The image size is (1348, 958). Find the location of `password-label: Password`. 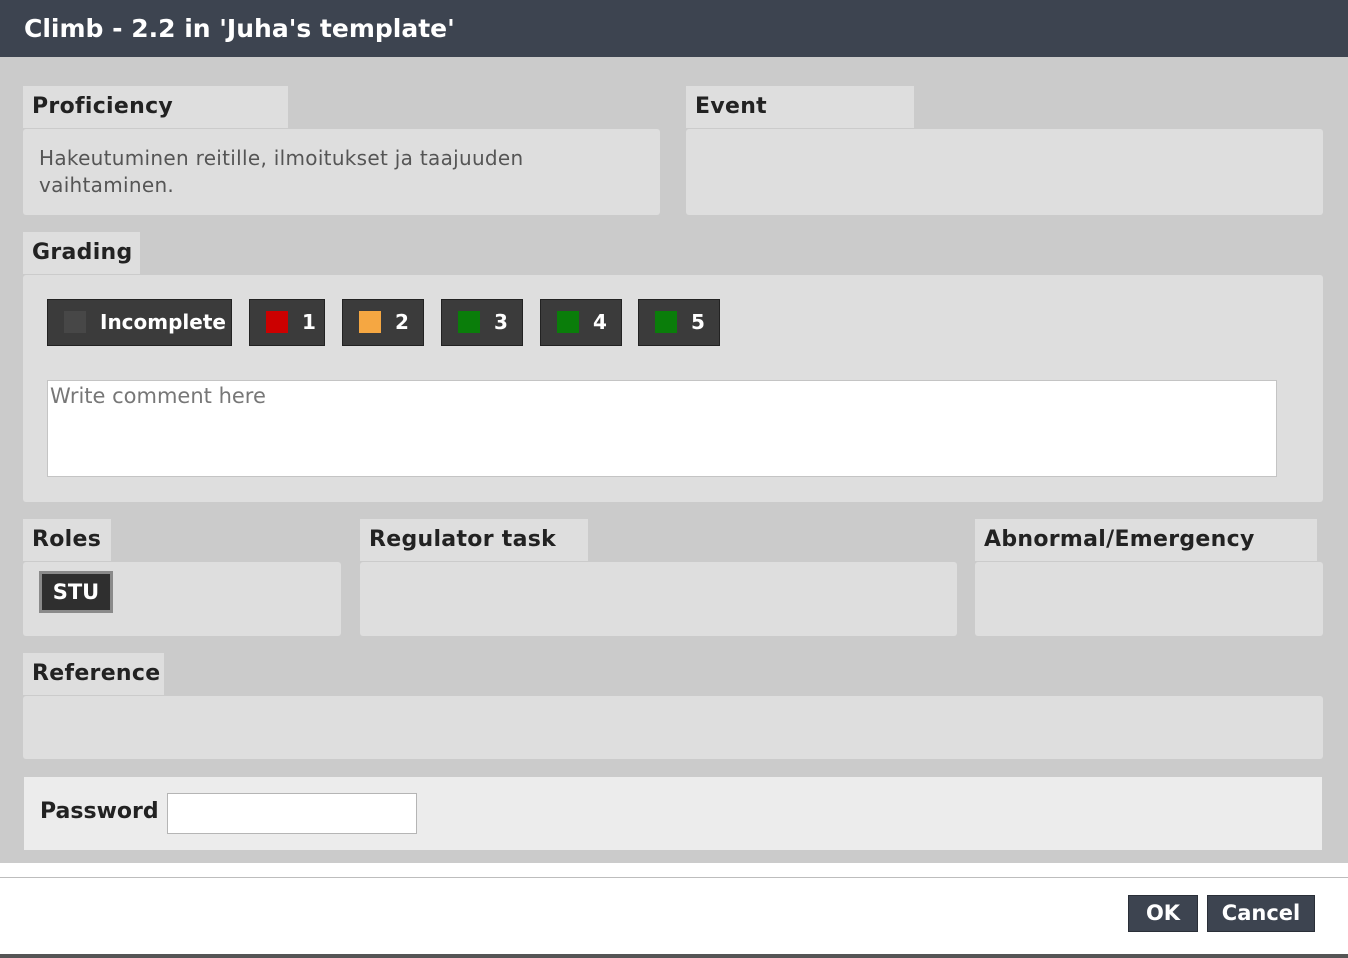

password-label: Password is located at coordinates (99, 811).